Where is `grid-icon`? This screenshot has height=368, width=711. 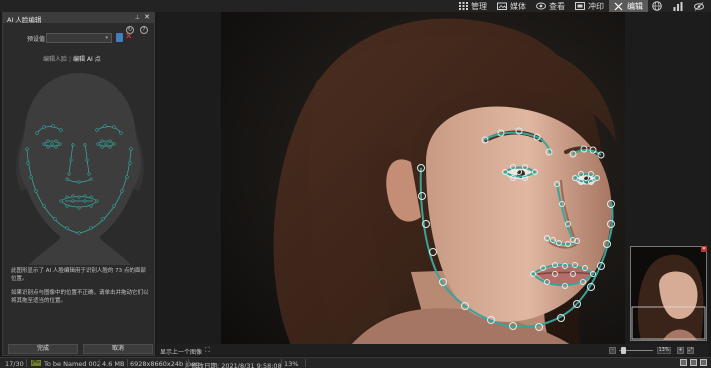 grid-icon is located at coordinates (463, 6).